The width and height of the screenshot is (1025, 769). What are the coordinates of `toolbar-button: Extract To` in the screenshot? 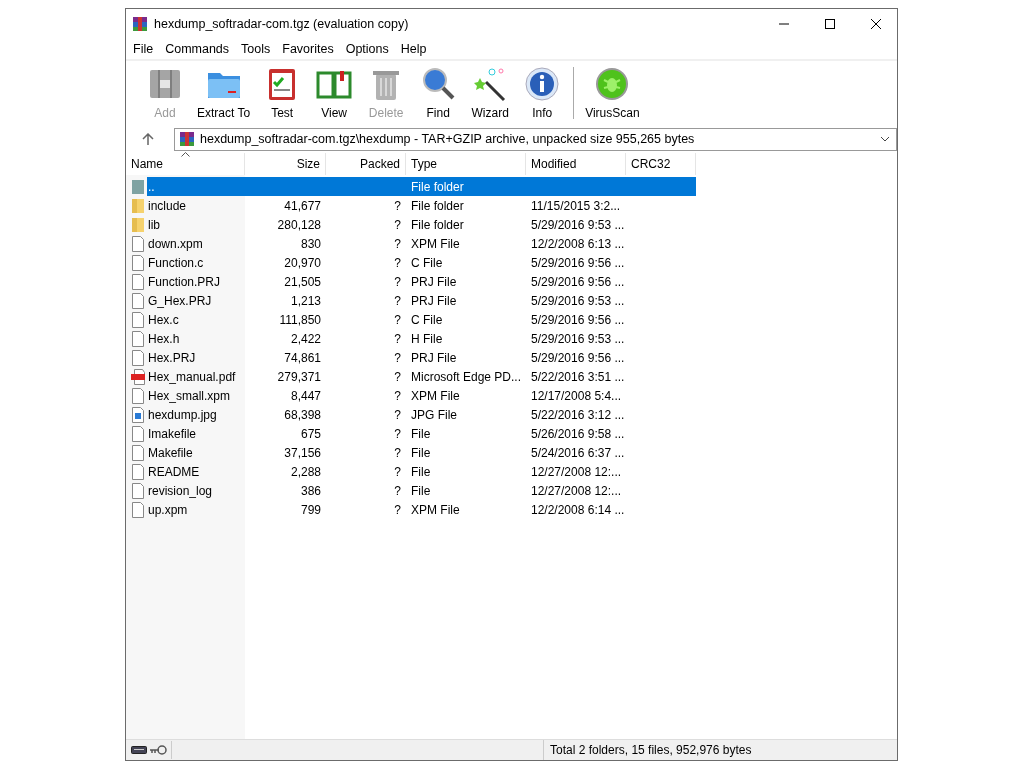 It's located at (224, 94).